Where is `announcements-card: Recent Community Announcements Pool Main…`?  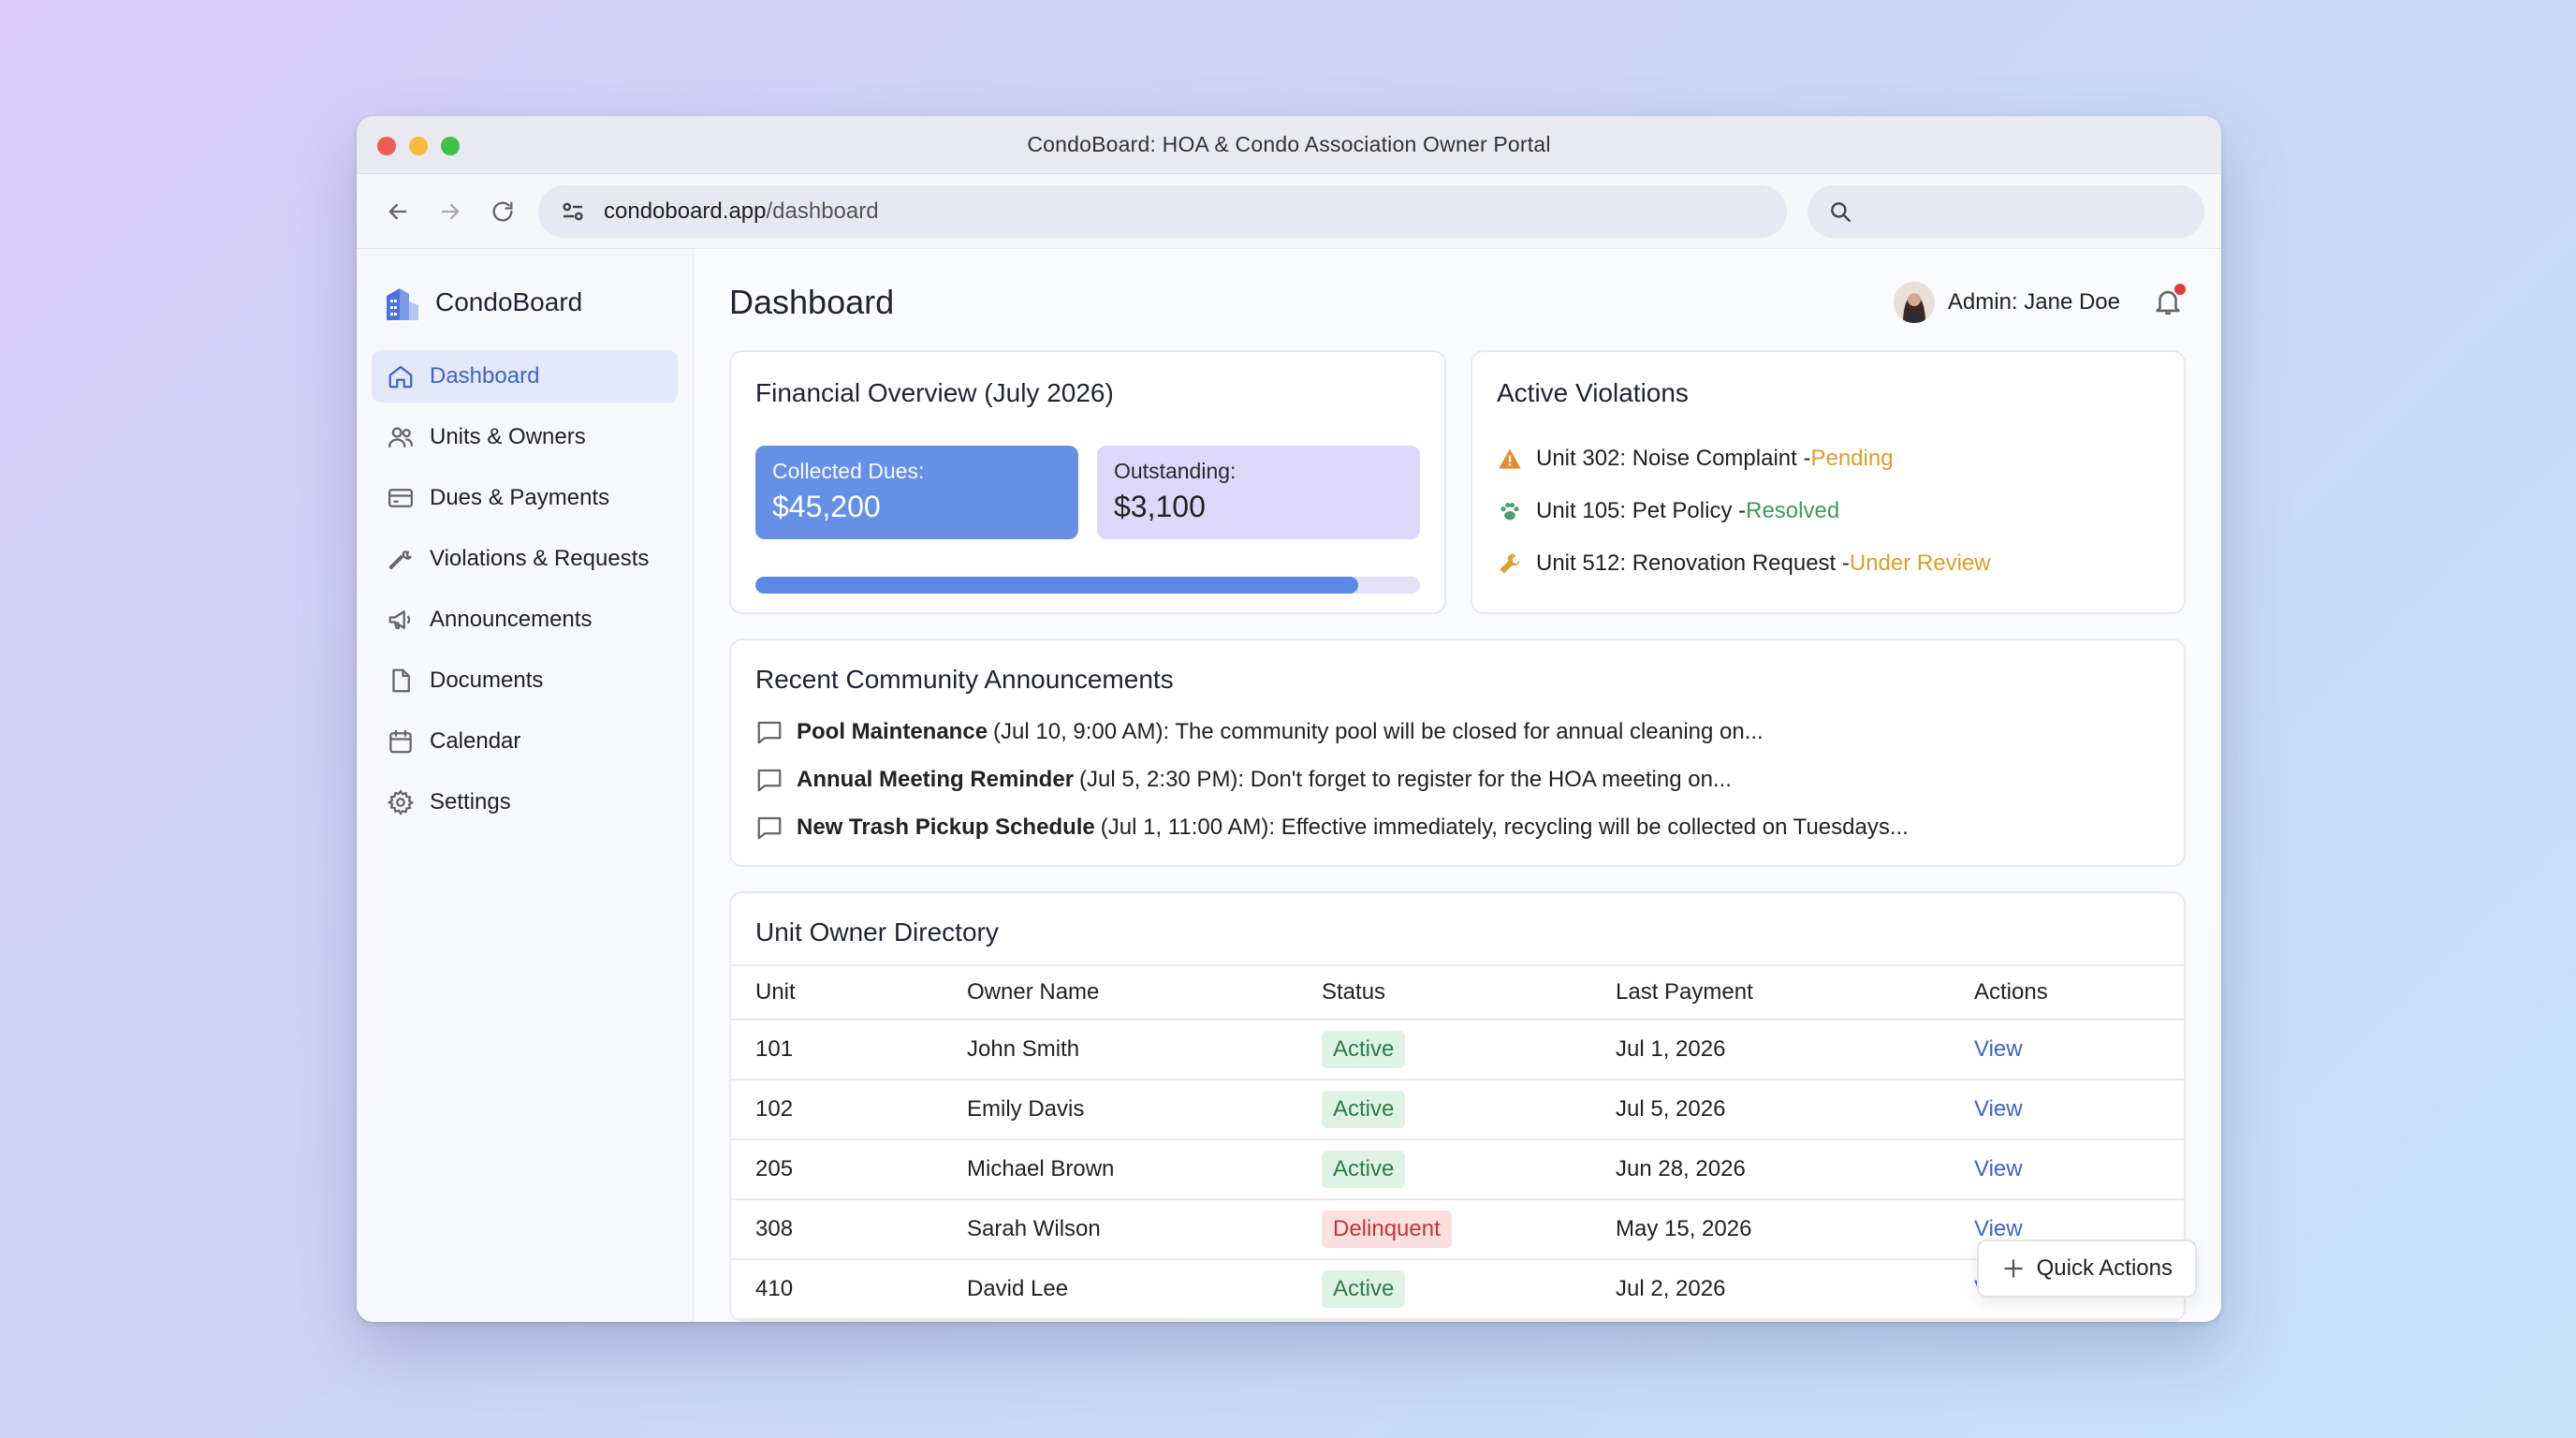
announcements-card: Recent Community Announcements Pool Main… is located at coordinates (1457, 752).